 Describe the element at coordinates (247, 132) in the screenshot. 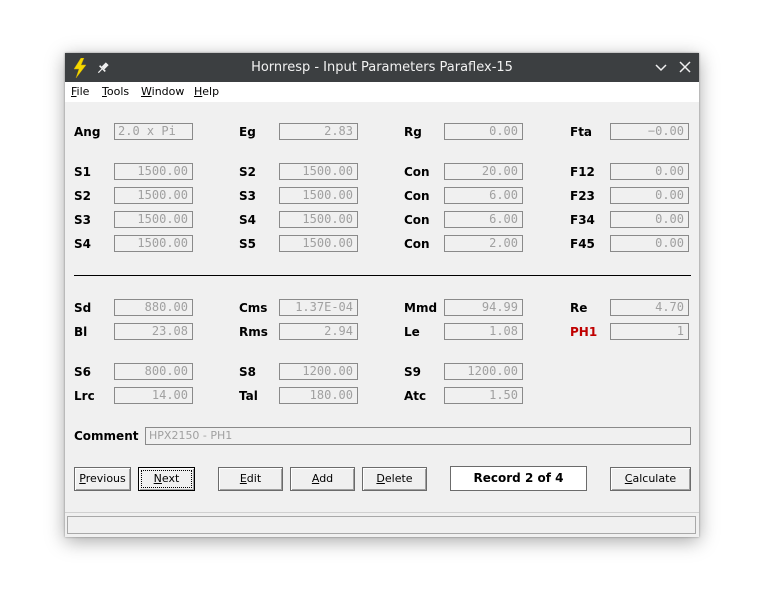

I see `label-eg: Eg` at that location.